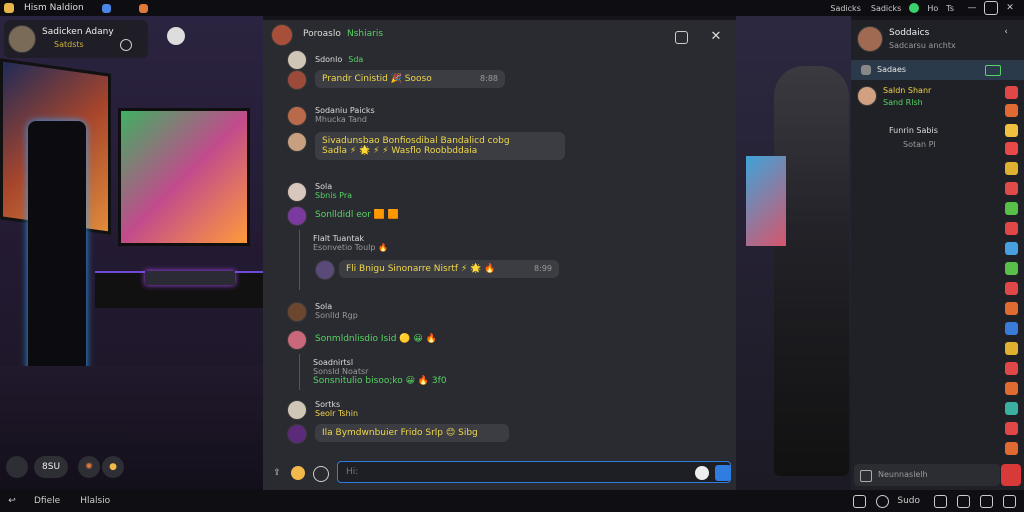 This screenshot has height=512, width=1024. Describe the element at coordinates (930, 101) in the screenshot. I see `member-0: Saldn Shanr Sand Rlsh` at that location.